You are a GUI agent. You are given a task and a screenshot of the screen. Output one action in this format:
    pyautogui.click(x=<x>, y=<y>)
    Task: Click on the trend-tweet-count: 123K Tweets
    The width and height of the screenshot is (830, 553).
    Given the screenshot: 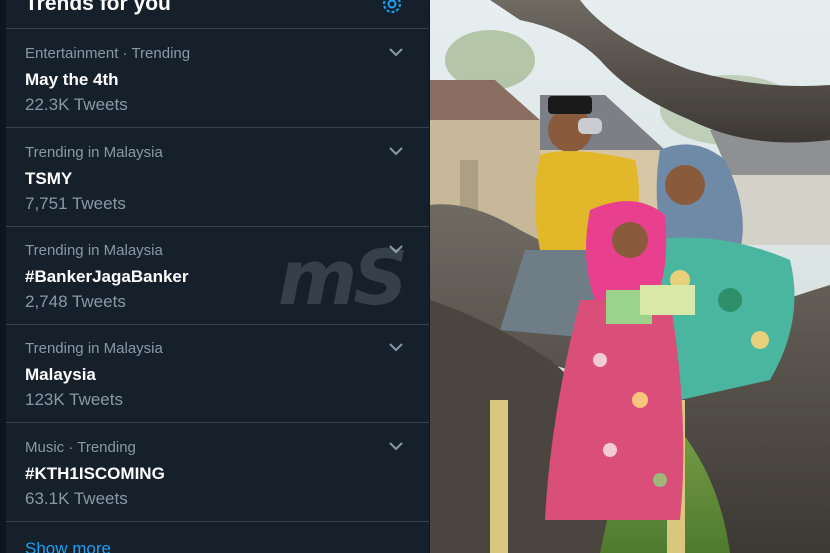 What is the action you would take?
    pyautogui.click(x=74, y=399)
    